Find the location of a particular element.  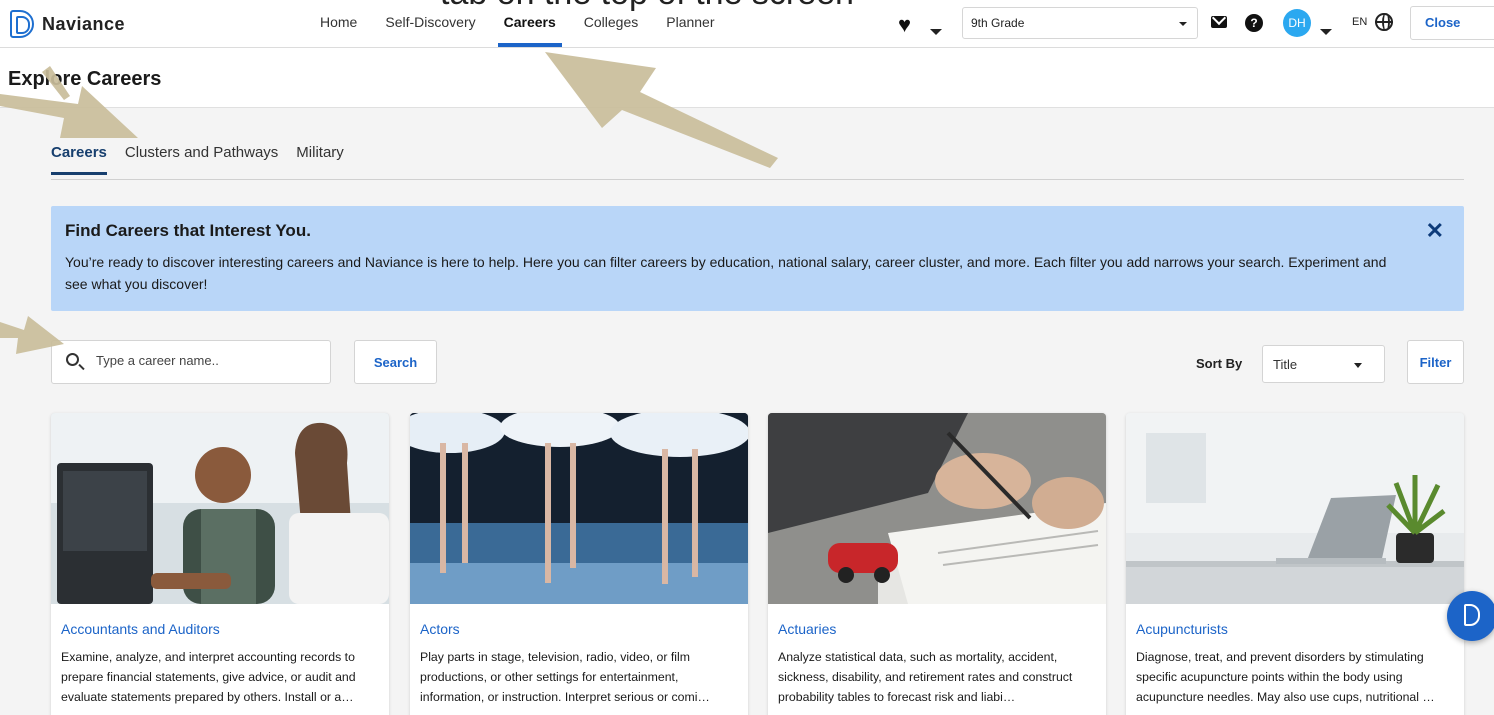

grade-select: 9th Grade is located at coordinates (1080, 23).